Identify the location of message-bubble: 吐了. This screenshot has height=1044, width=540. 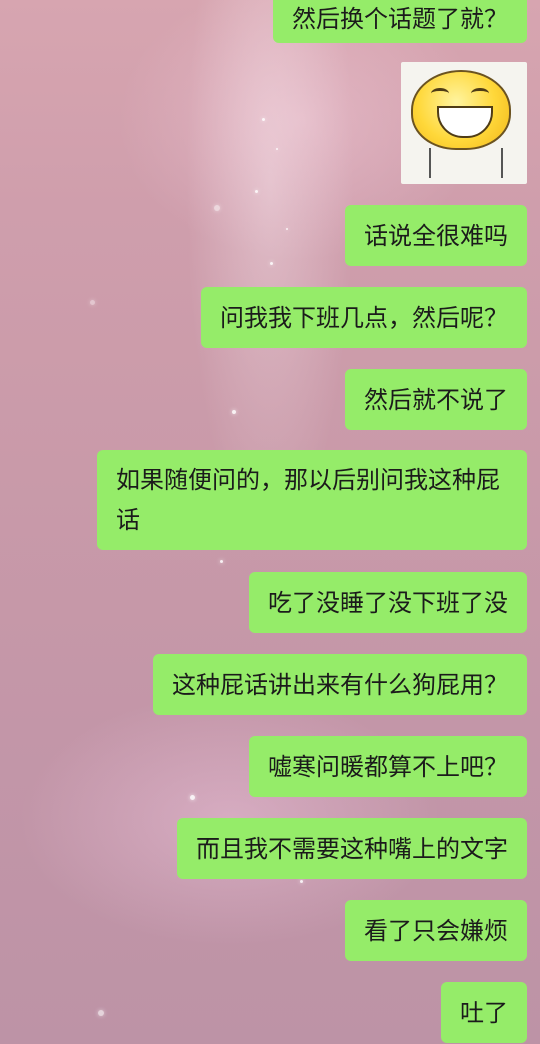
(484, 1012).